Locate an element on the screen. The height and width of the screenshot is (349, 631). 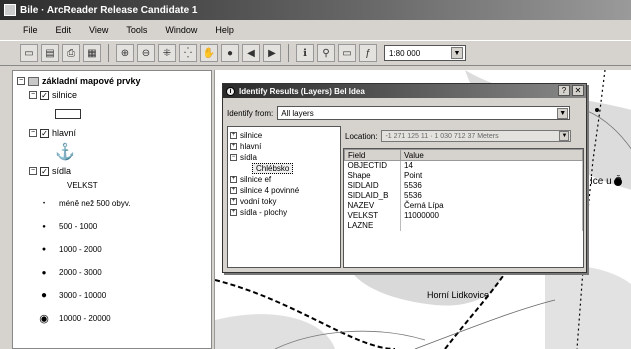
value-cell: 11000000 is located at coordinates (491, 215).